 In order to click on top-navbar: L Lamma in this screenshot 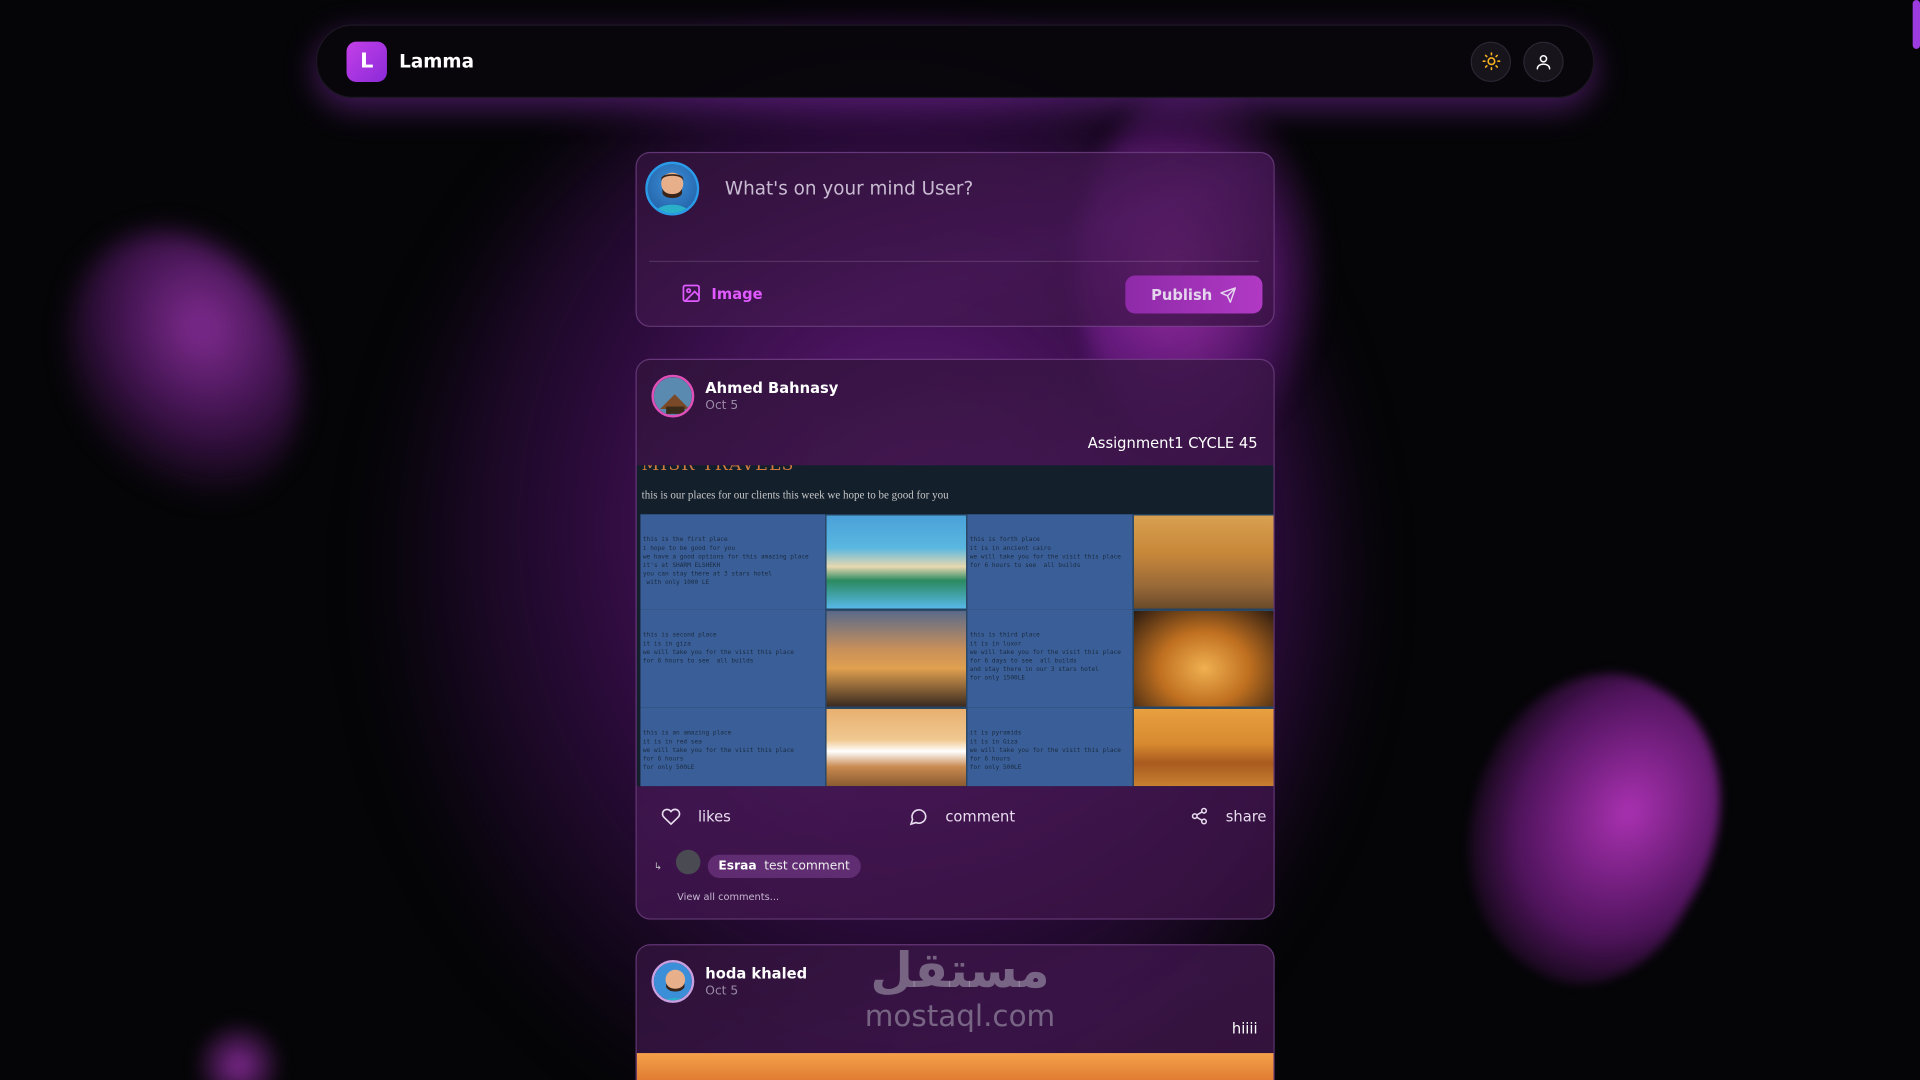, I will do `click(955, 61)`.